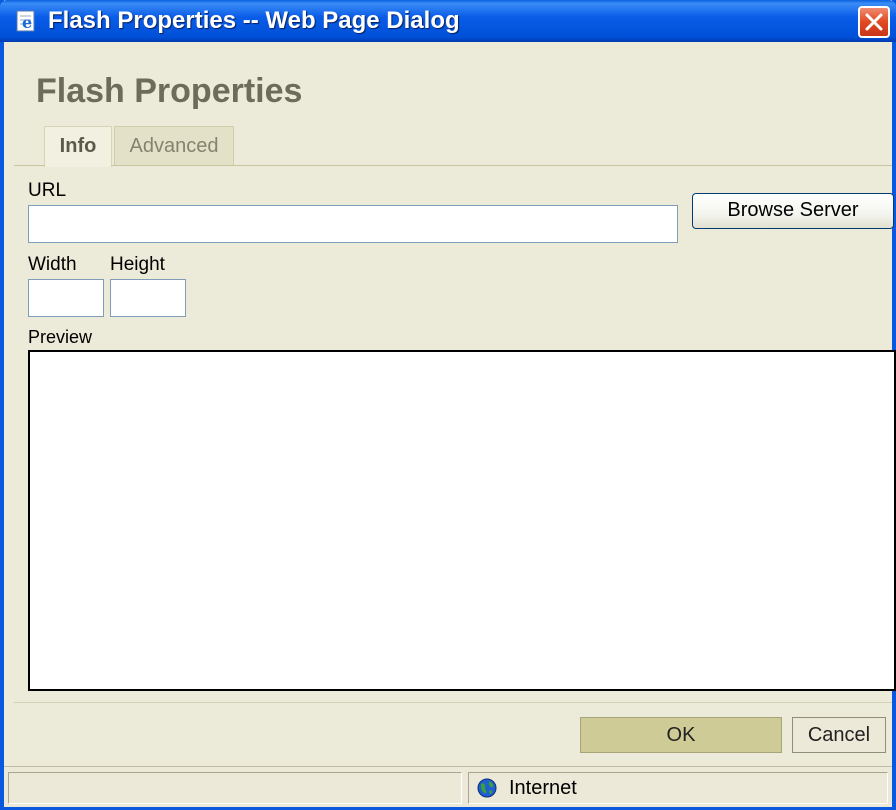  Describe the element at coordinates (66, 298) in the screenshot. I see `width-input` at that location.